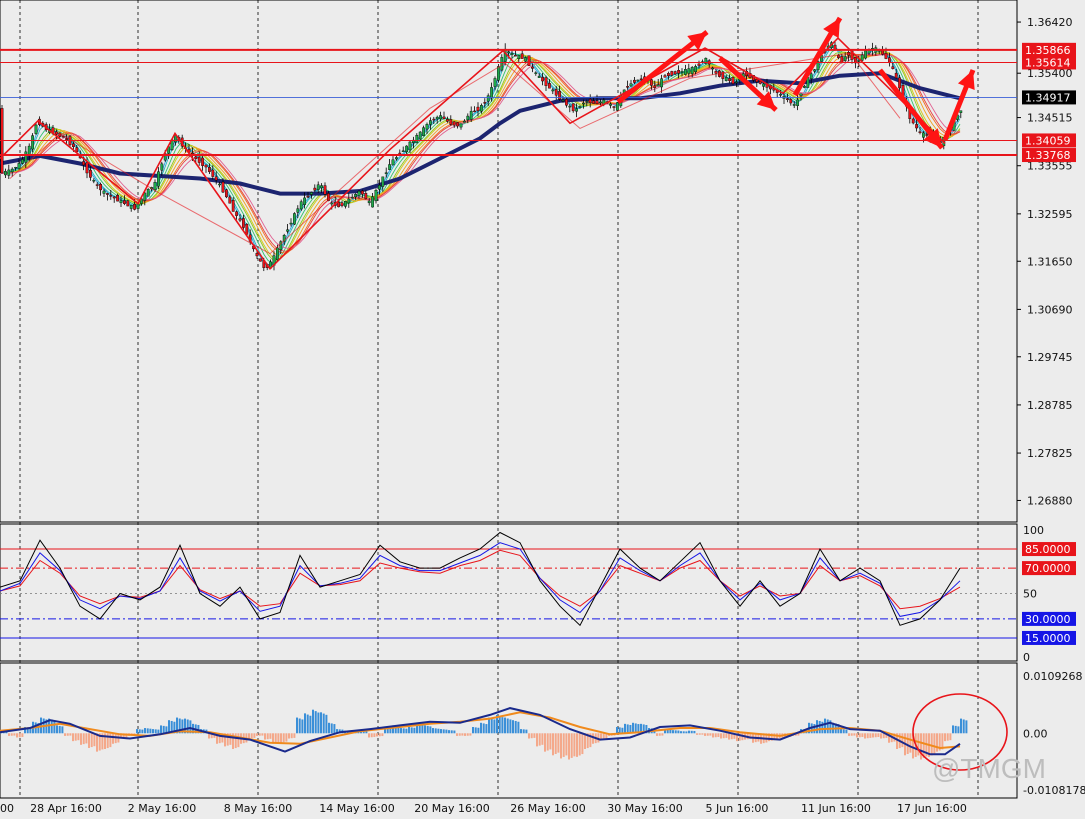 The image size is (1085, 819). Describe the element at coordinates (1049, 549) in the screenshot. I see `stoch-level-box: 85.0000` at that location.